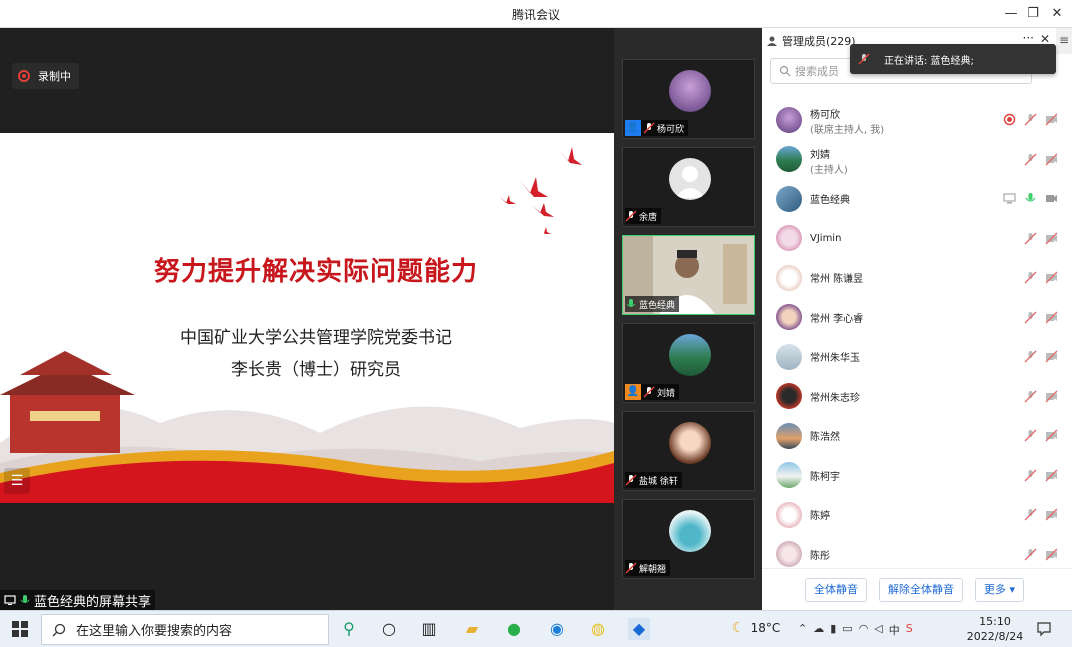 Image resolution: width=1072 pixels, height=647 pixels. Describe the element at coordinates (833, 630) in the screenshot. I see `battery-icon: ▮` at that location.